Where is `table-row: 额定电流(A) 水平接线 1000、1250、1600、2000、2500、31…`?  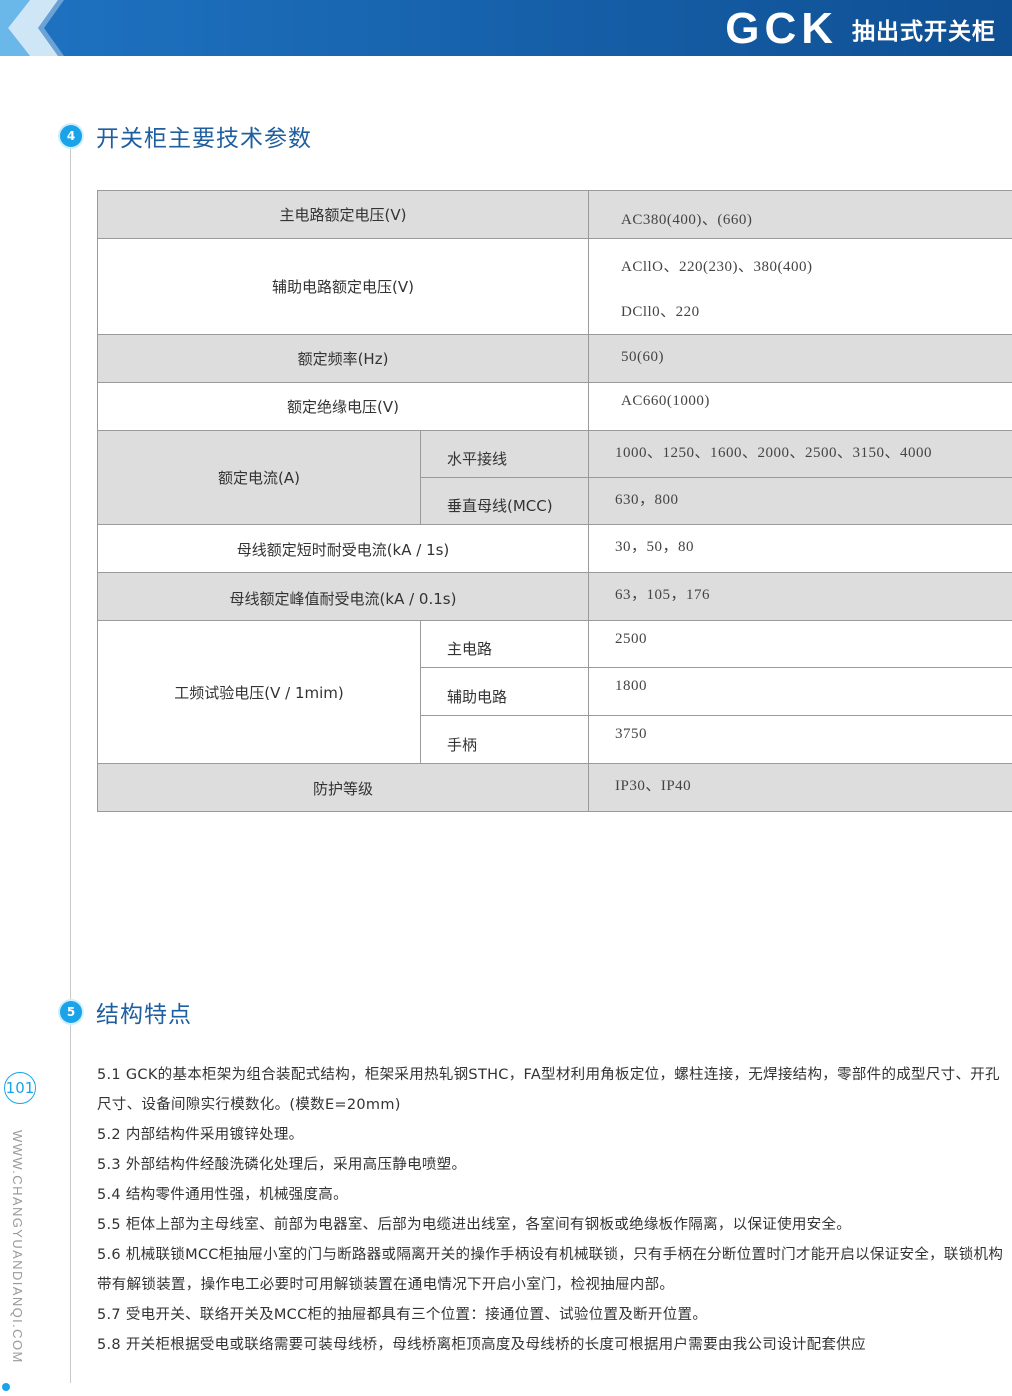 table-row: 额定电流(A) 水平接线 1000、1250、1600、2000、2500、31… is located at coordinates (554, 477).